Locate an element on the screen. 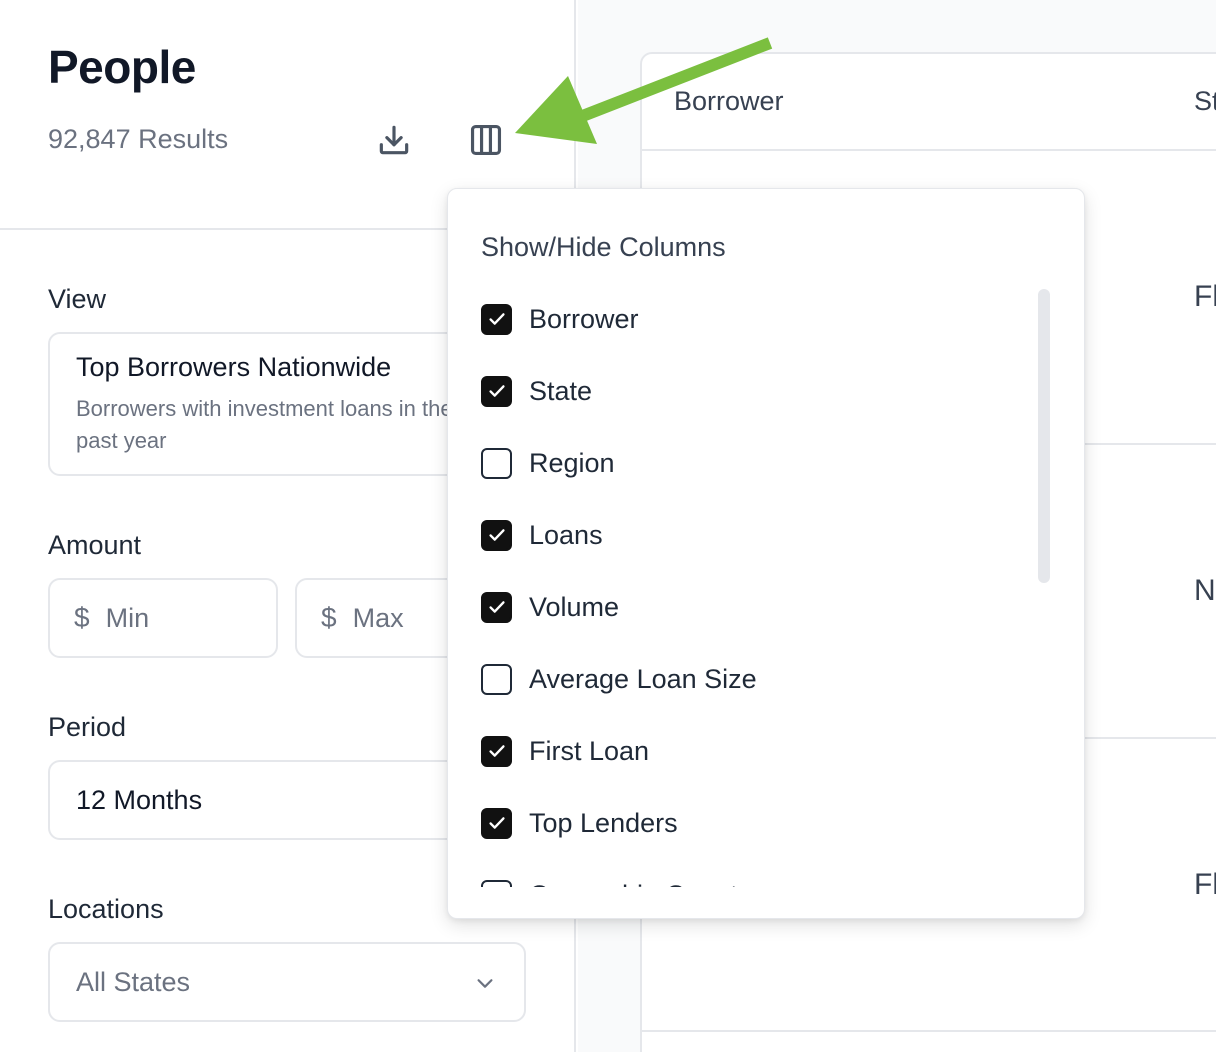 The image size is (1216, 1052). column-option-label: Region is located at coordinates (572, 462).